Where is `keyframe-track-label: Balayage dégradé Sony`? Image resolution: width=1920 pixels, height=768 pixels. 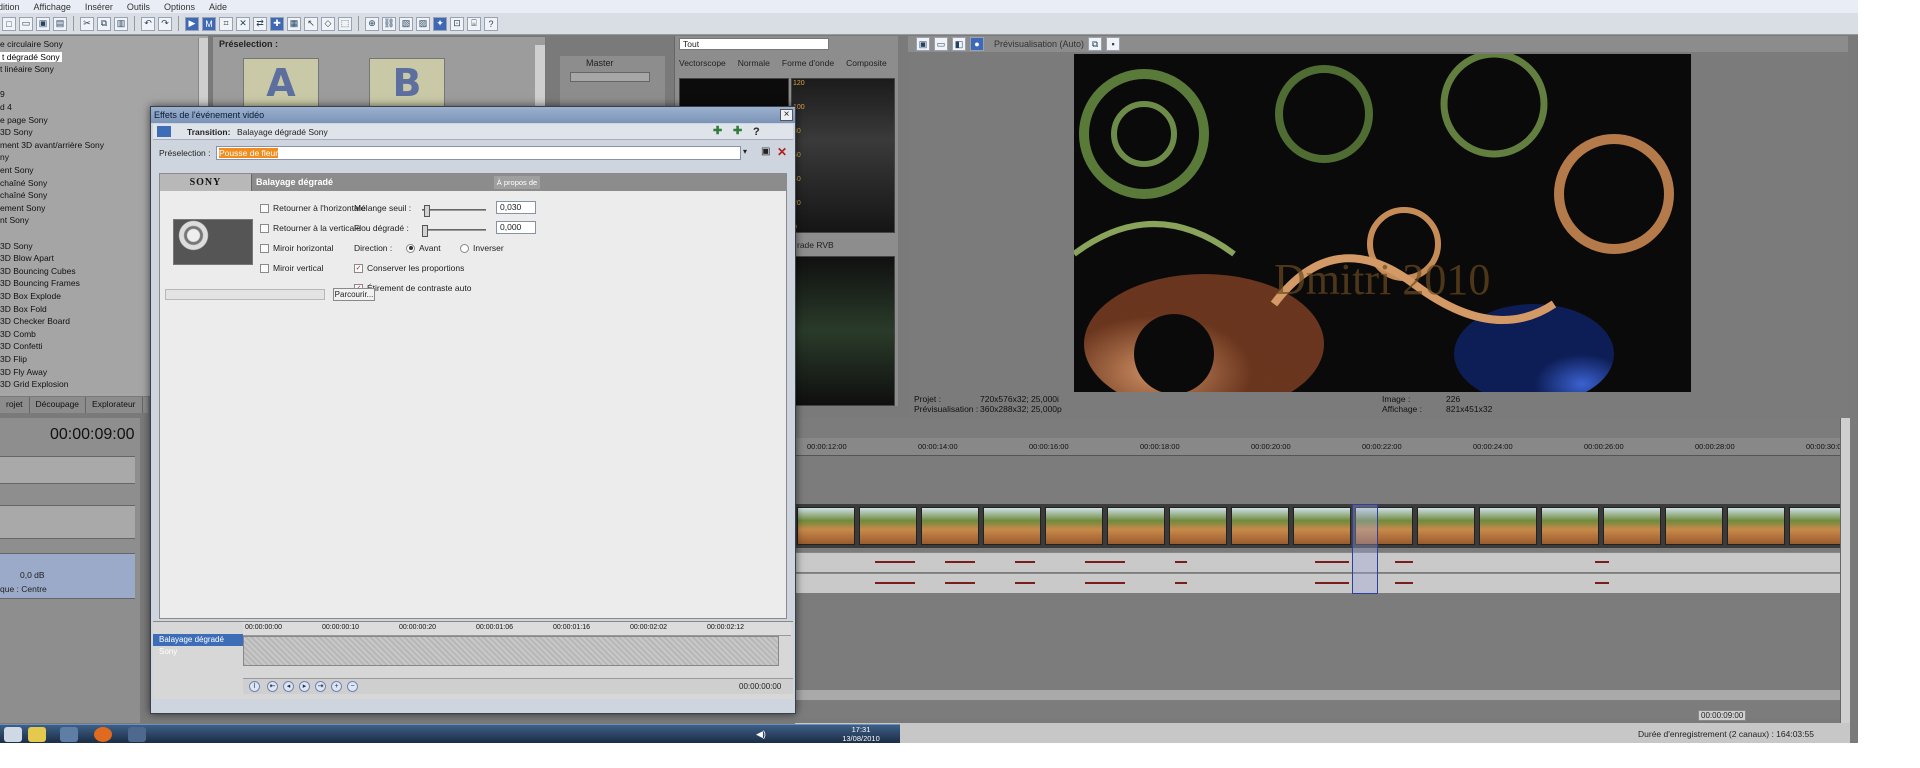 keyframe-track-label: Balayage dégradé Sony is located at coordinates (198, 645).